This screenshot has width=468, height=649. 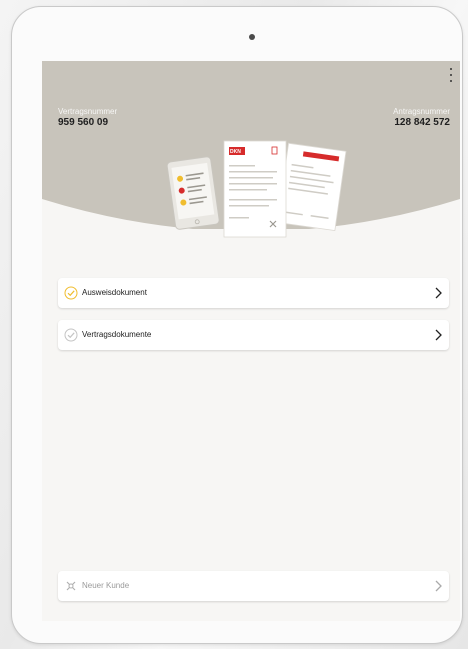 What do you see at coordinates (451, 75) in the screenshot?
I see `more-vertical-icon` at bounding box center [451, 75].